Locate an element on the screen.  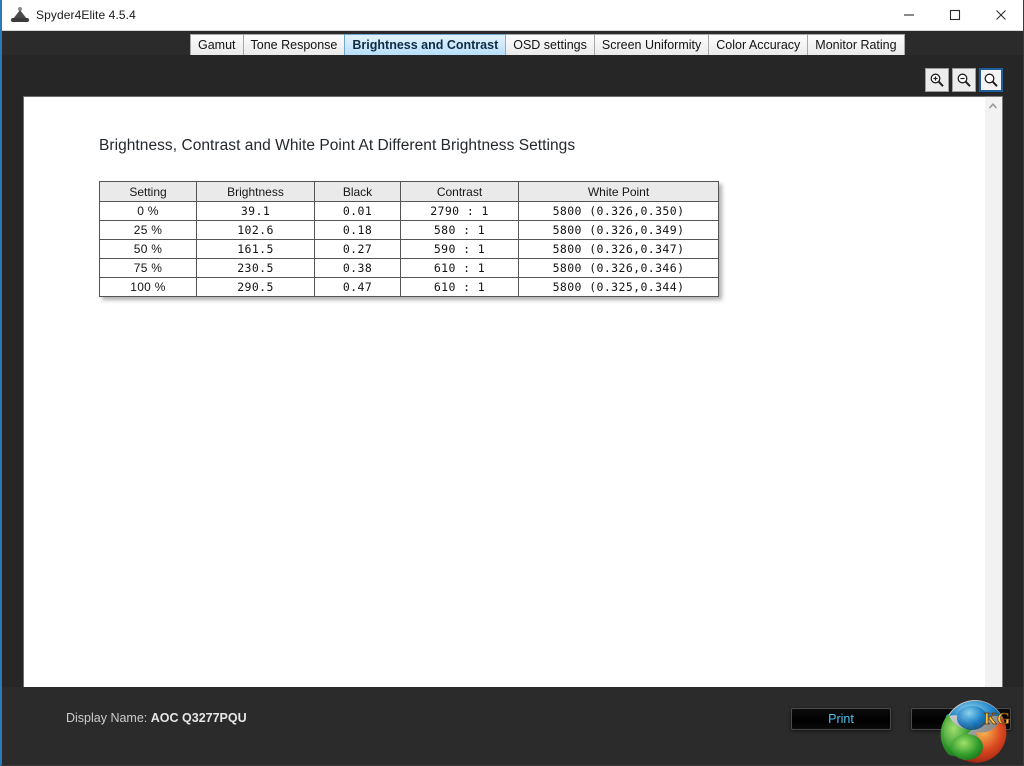
magnifier-icon is located at coordinates (991, 80).